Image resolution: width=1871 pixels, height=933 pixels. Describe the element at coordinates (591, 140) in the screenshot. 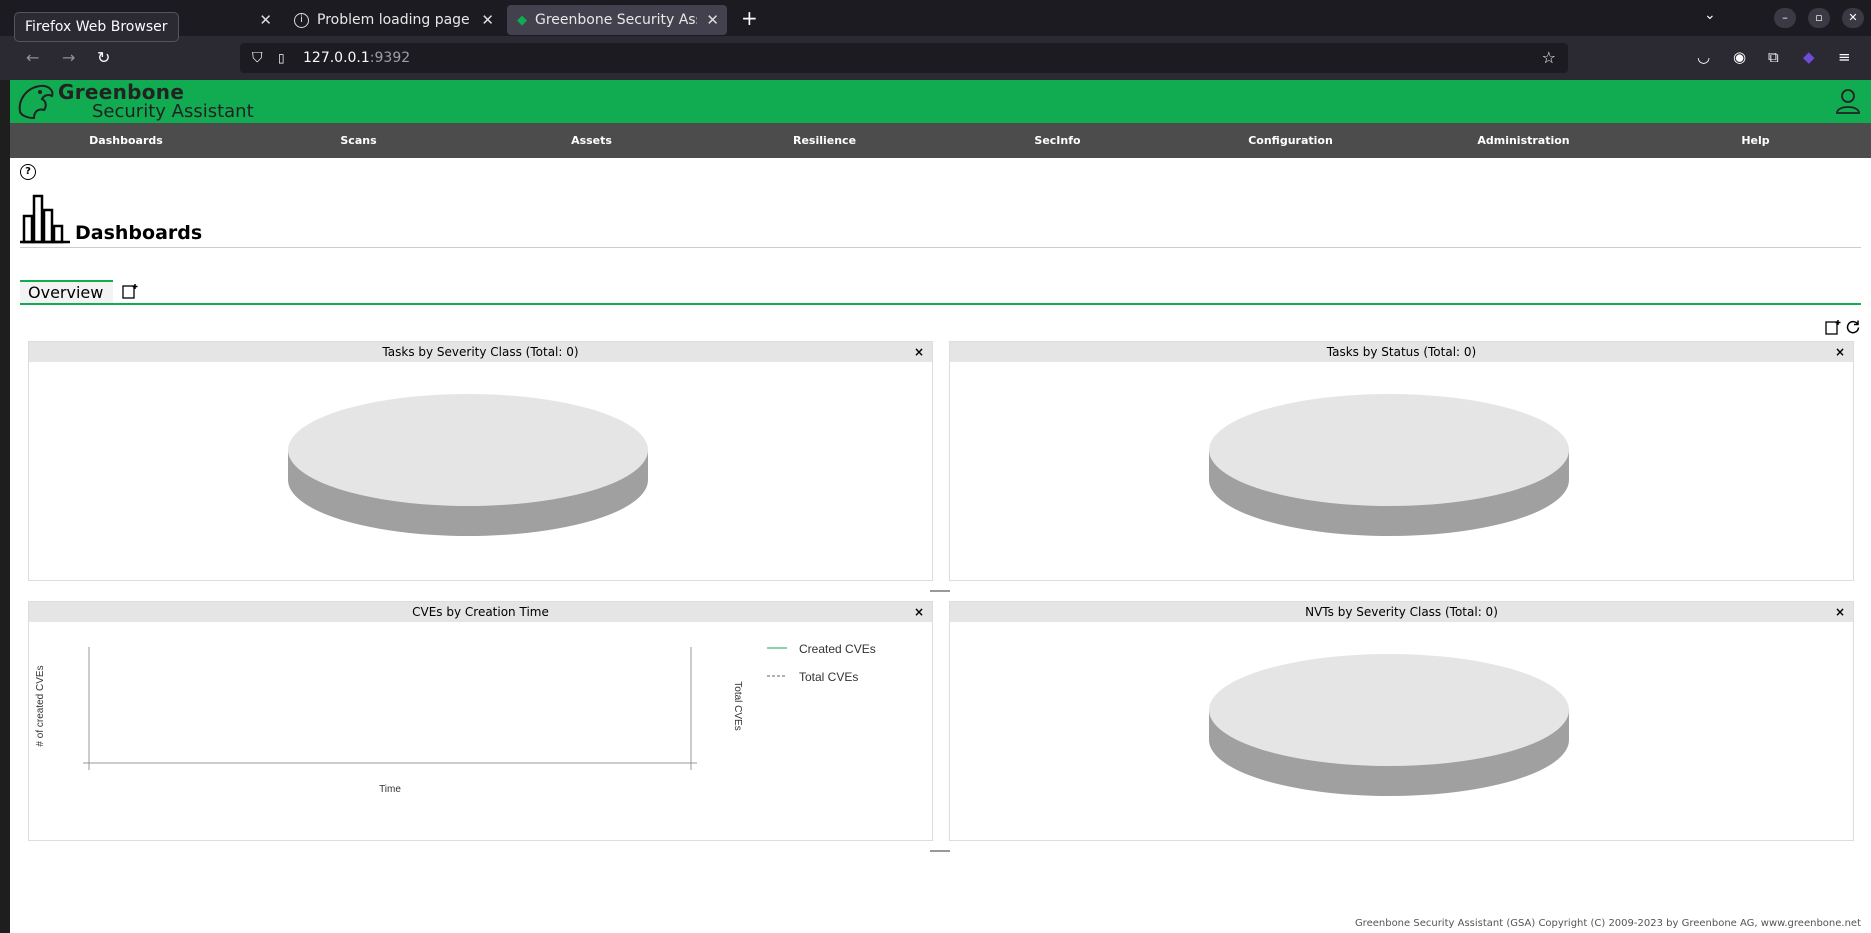

I see `menu-assets: Assets` at that location.